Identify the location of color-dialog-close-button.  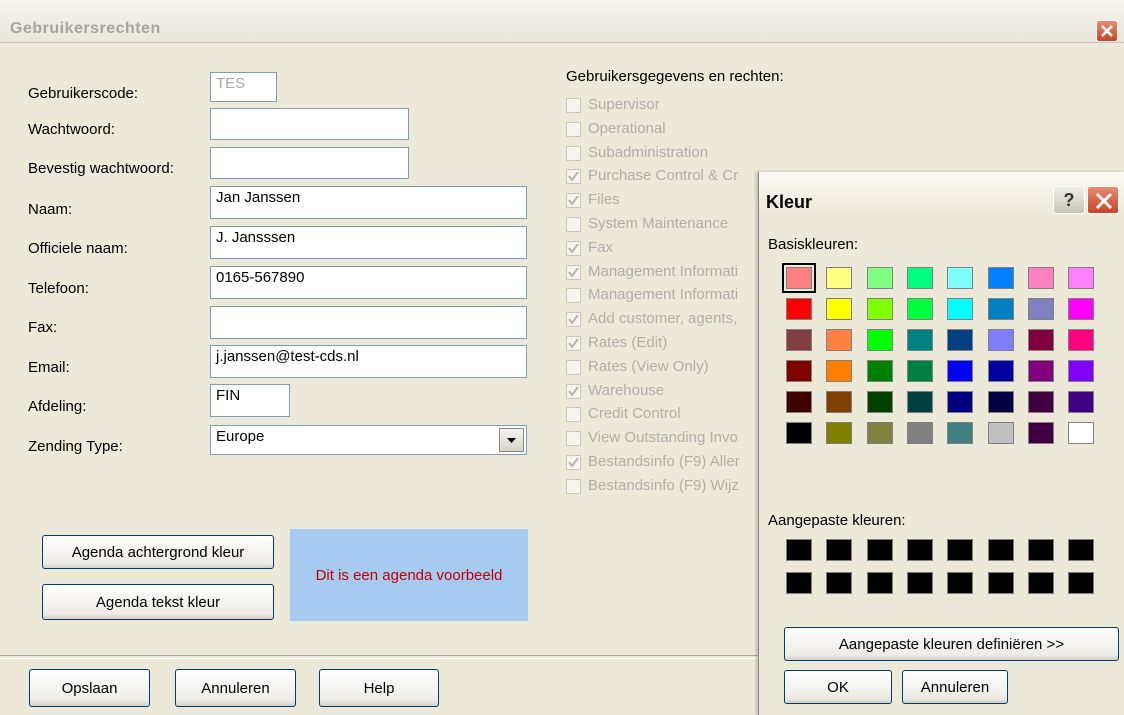
(1103, 200).